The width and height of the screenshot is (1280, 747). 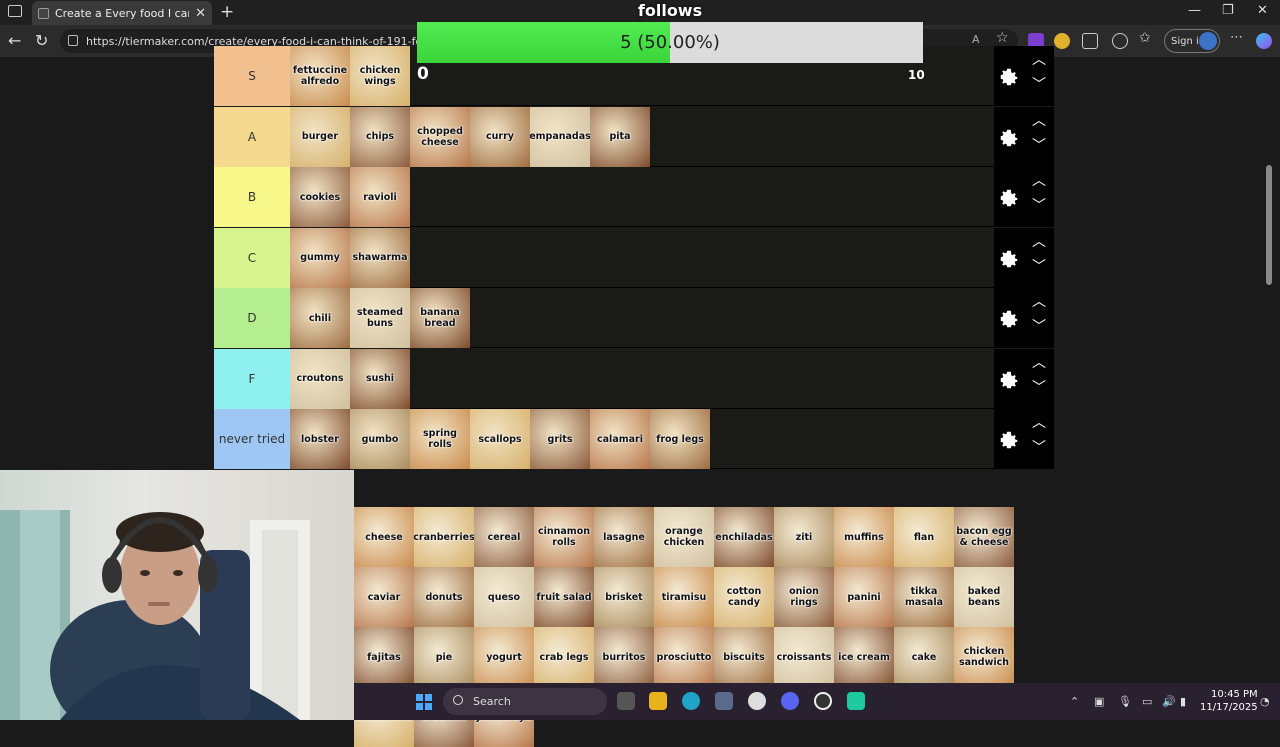 I want to click on edge-icon, so click(x=691, y=701).